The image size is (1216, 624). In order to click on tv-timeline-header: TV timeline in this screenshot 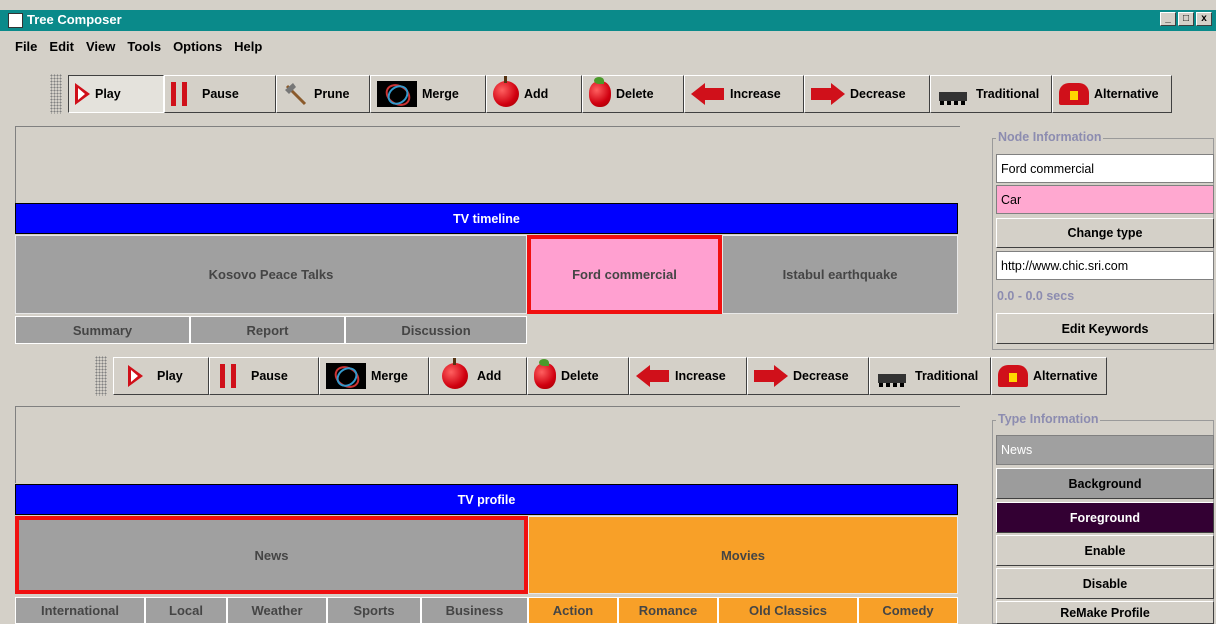, I will do `click(486, 218)`.